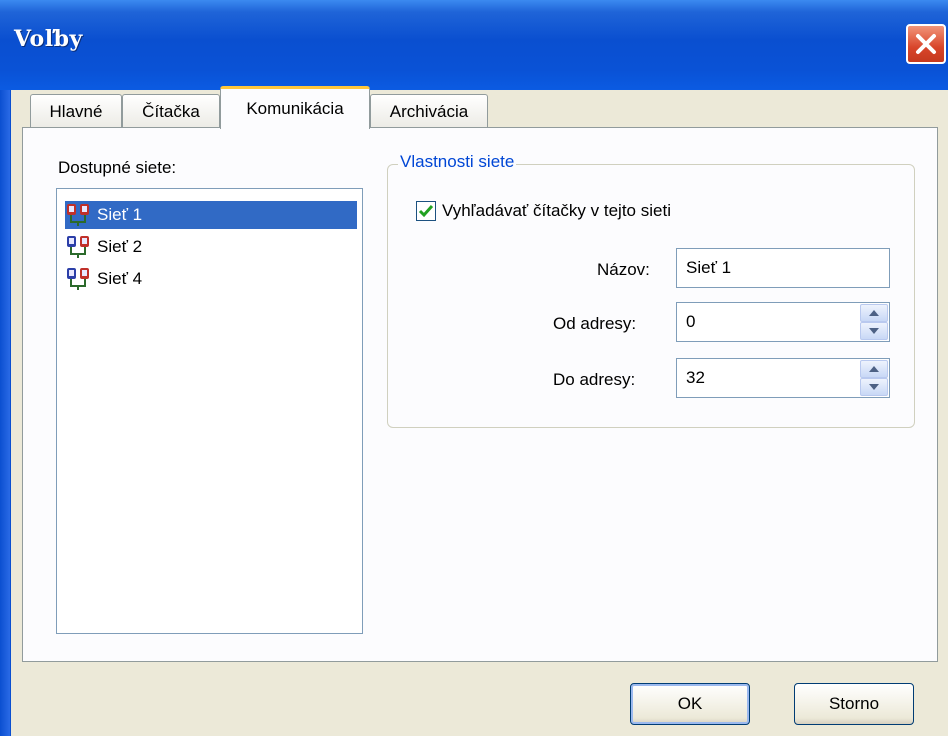  I want to click on search-readers-checkbox, so click(426, 211).